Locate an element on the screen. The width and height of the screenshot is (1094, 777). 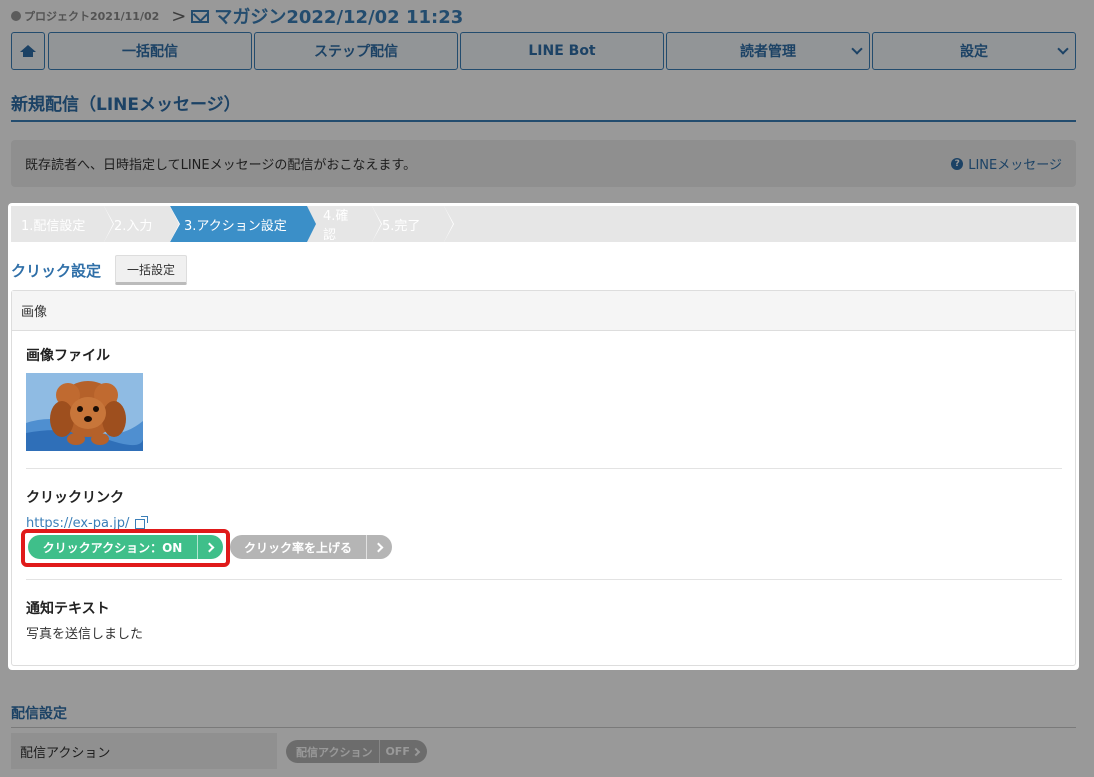
step-1-label: 1.配信設定 is located at coordinates (53, 226).